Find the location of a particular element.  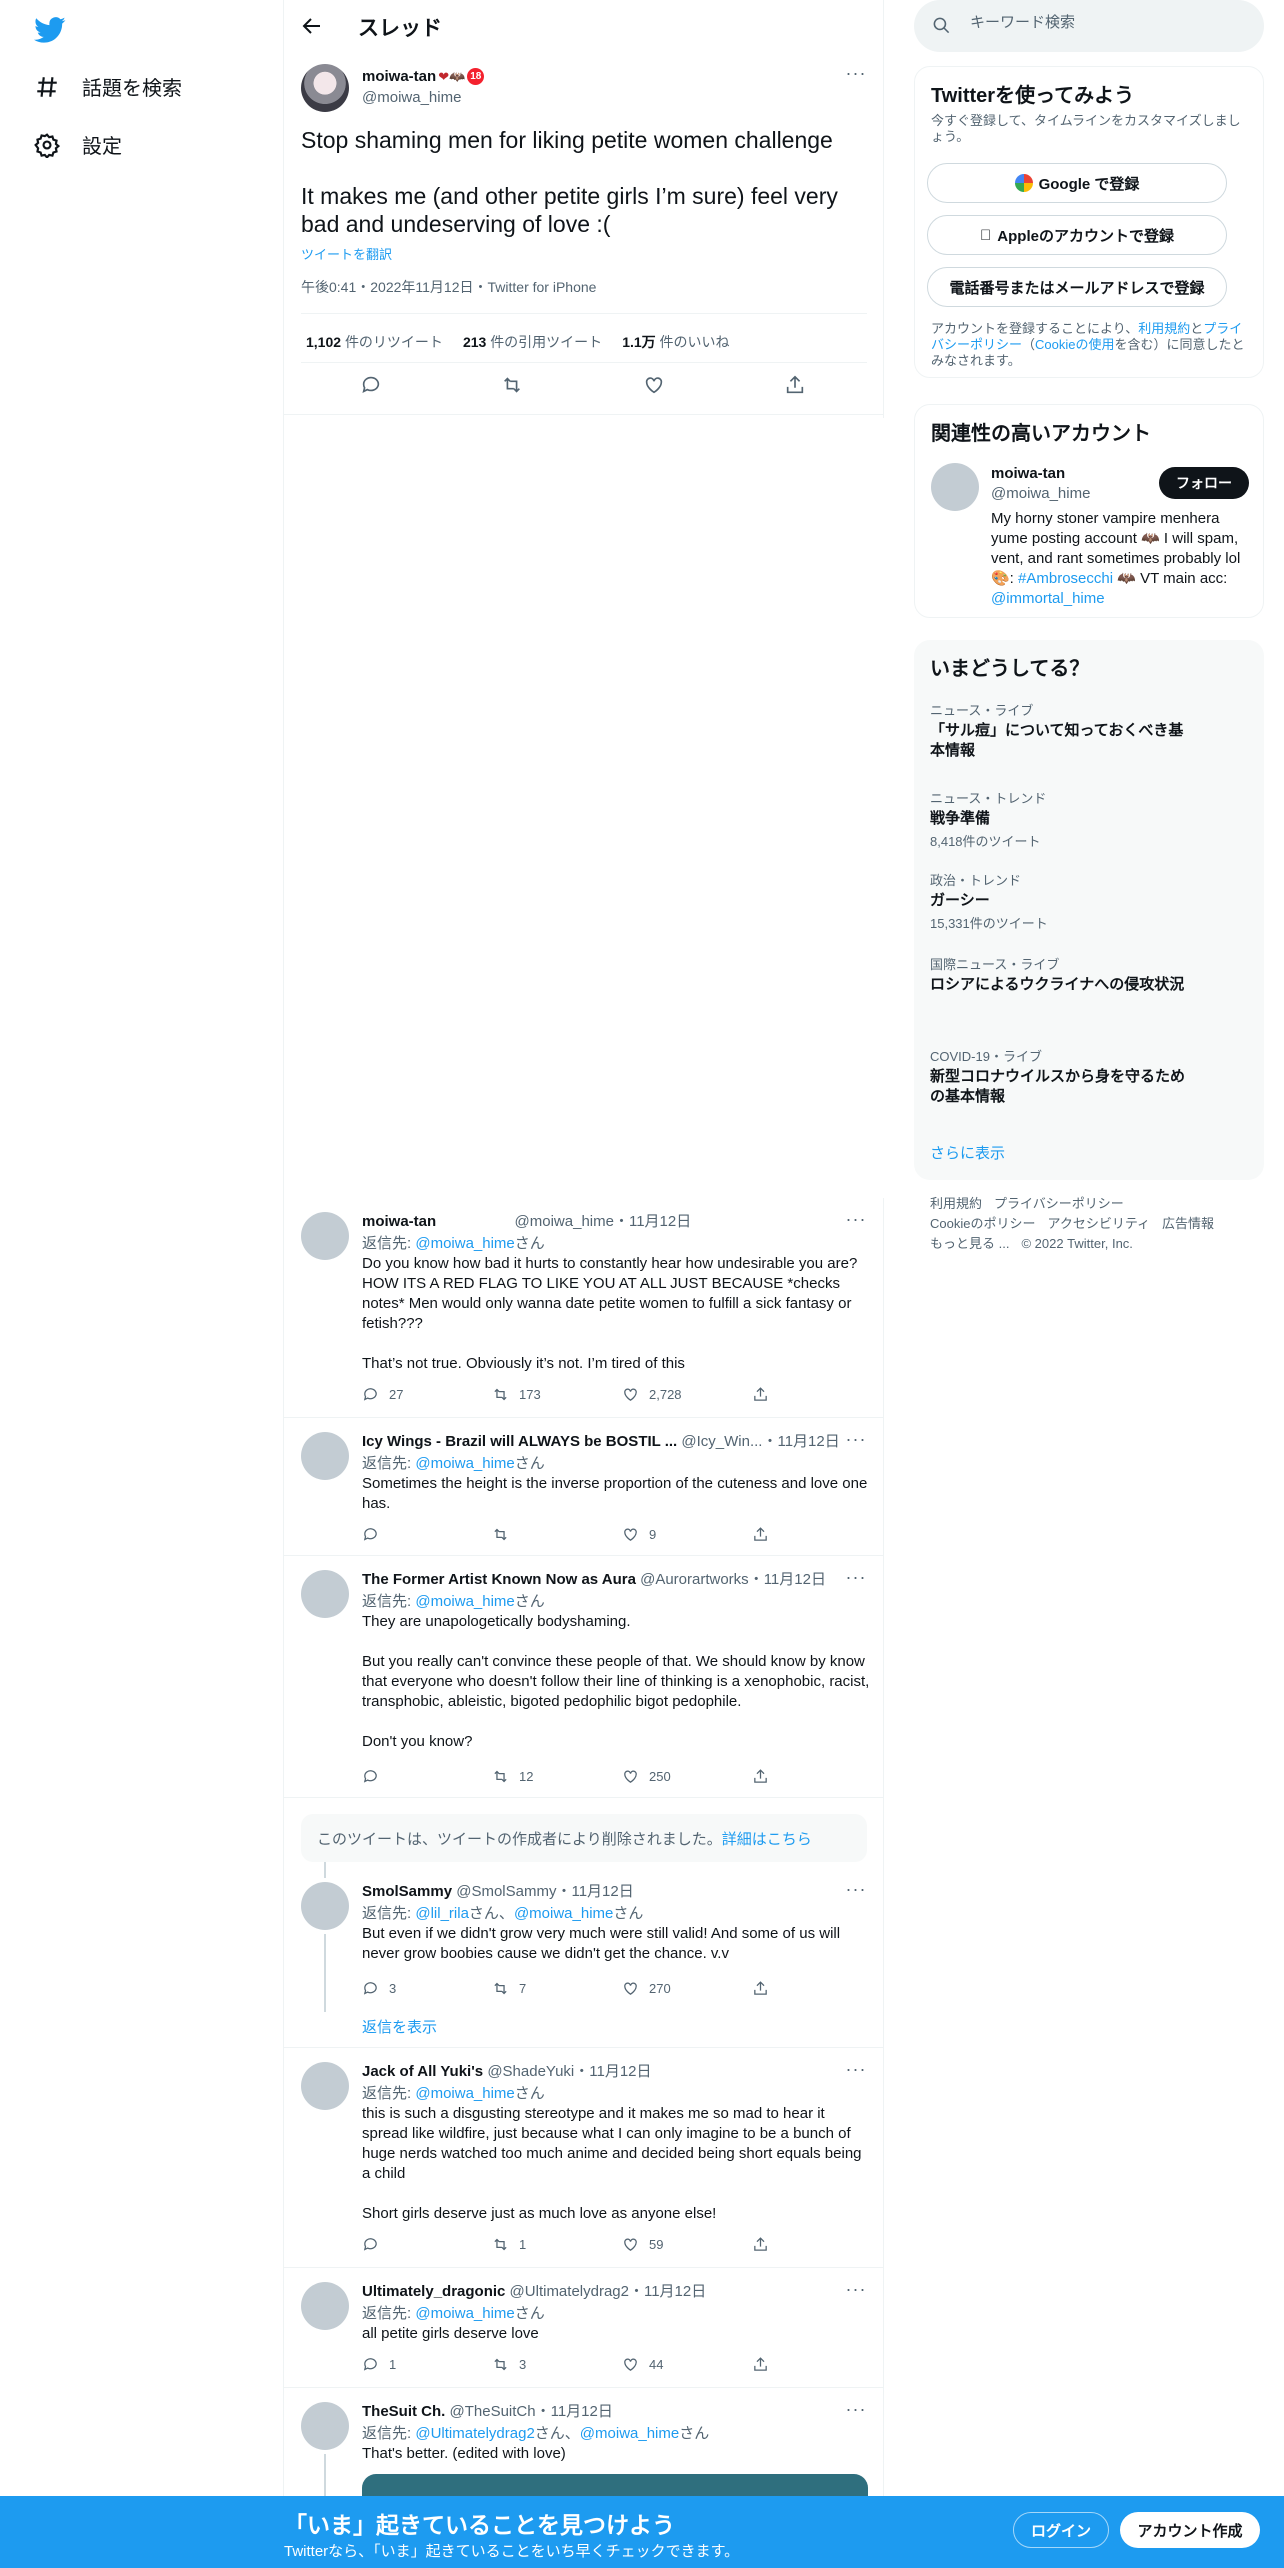

author-name: moiwa-tan ❤🦇 18 is located at coordinates (423, 76).